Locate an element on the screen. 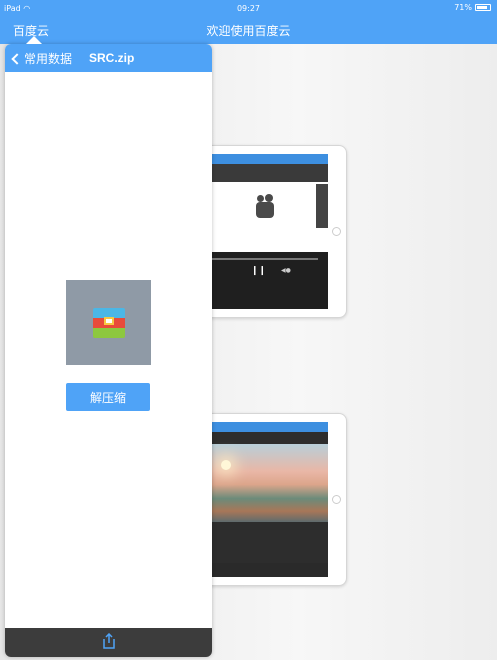 The width and height of the screenshot is (497, 660). unzip-button: 解压缩 is located at coordinates (108, 397).